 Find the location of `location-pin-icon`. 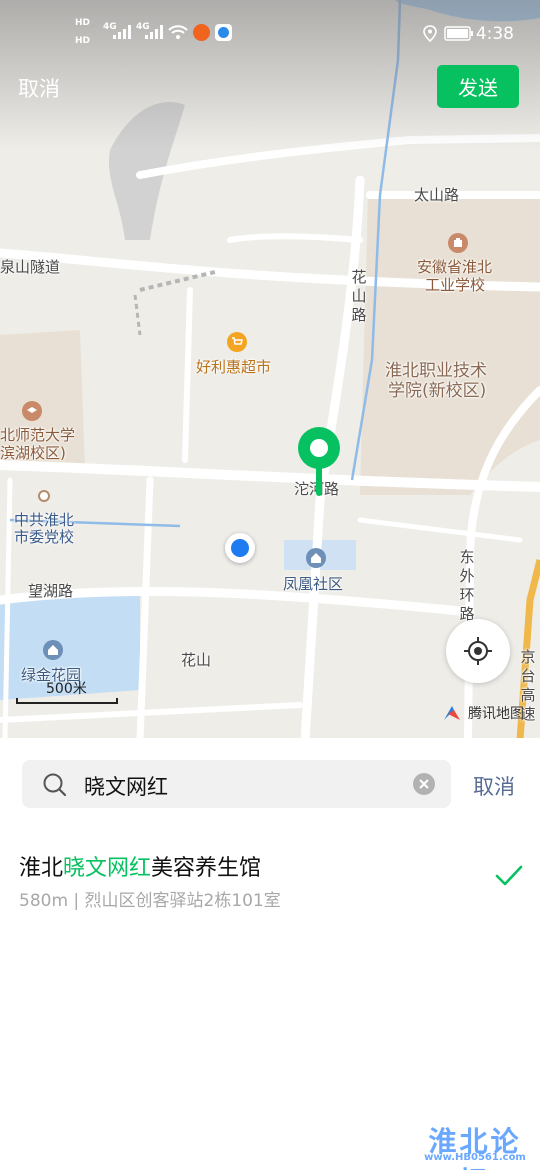

location-pin-icon is located at coordinates (319, 461).